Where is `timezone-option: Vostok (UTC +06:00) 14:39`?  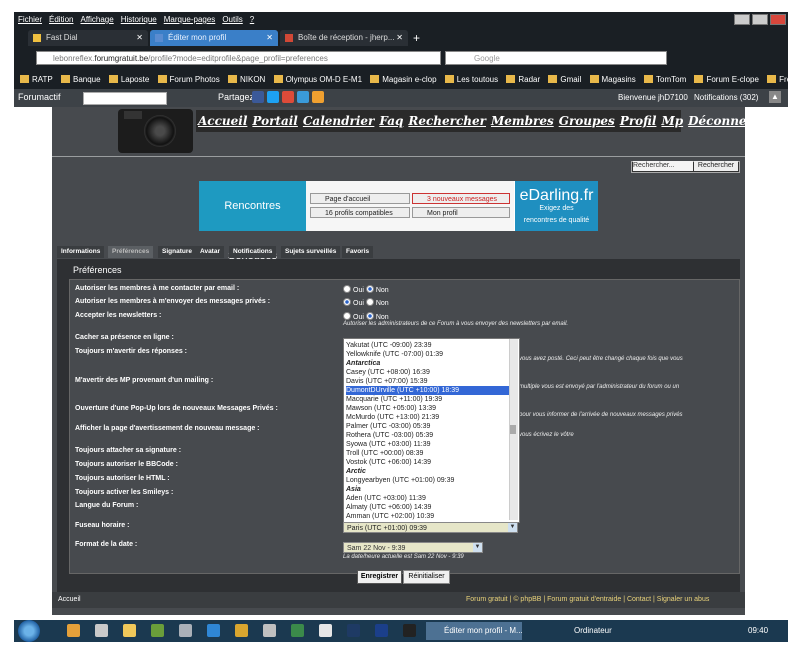 timezone-option: Vostok (UTC +06:00) 14:39 is located at coordinates (428, 462).